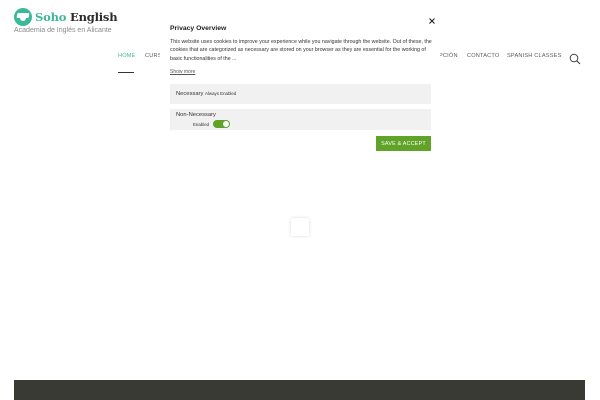 This screenshot has width=600, height=400. What do you see at coordinates (182, 72) in the screenshot?
I see `show-more-link: Show more` at bounding box center [182, 72].